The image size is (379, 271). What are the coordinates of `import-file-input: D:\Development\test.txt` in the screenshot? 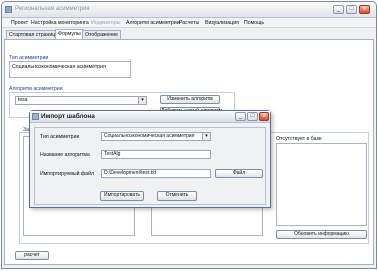 It's located at (156, 173).